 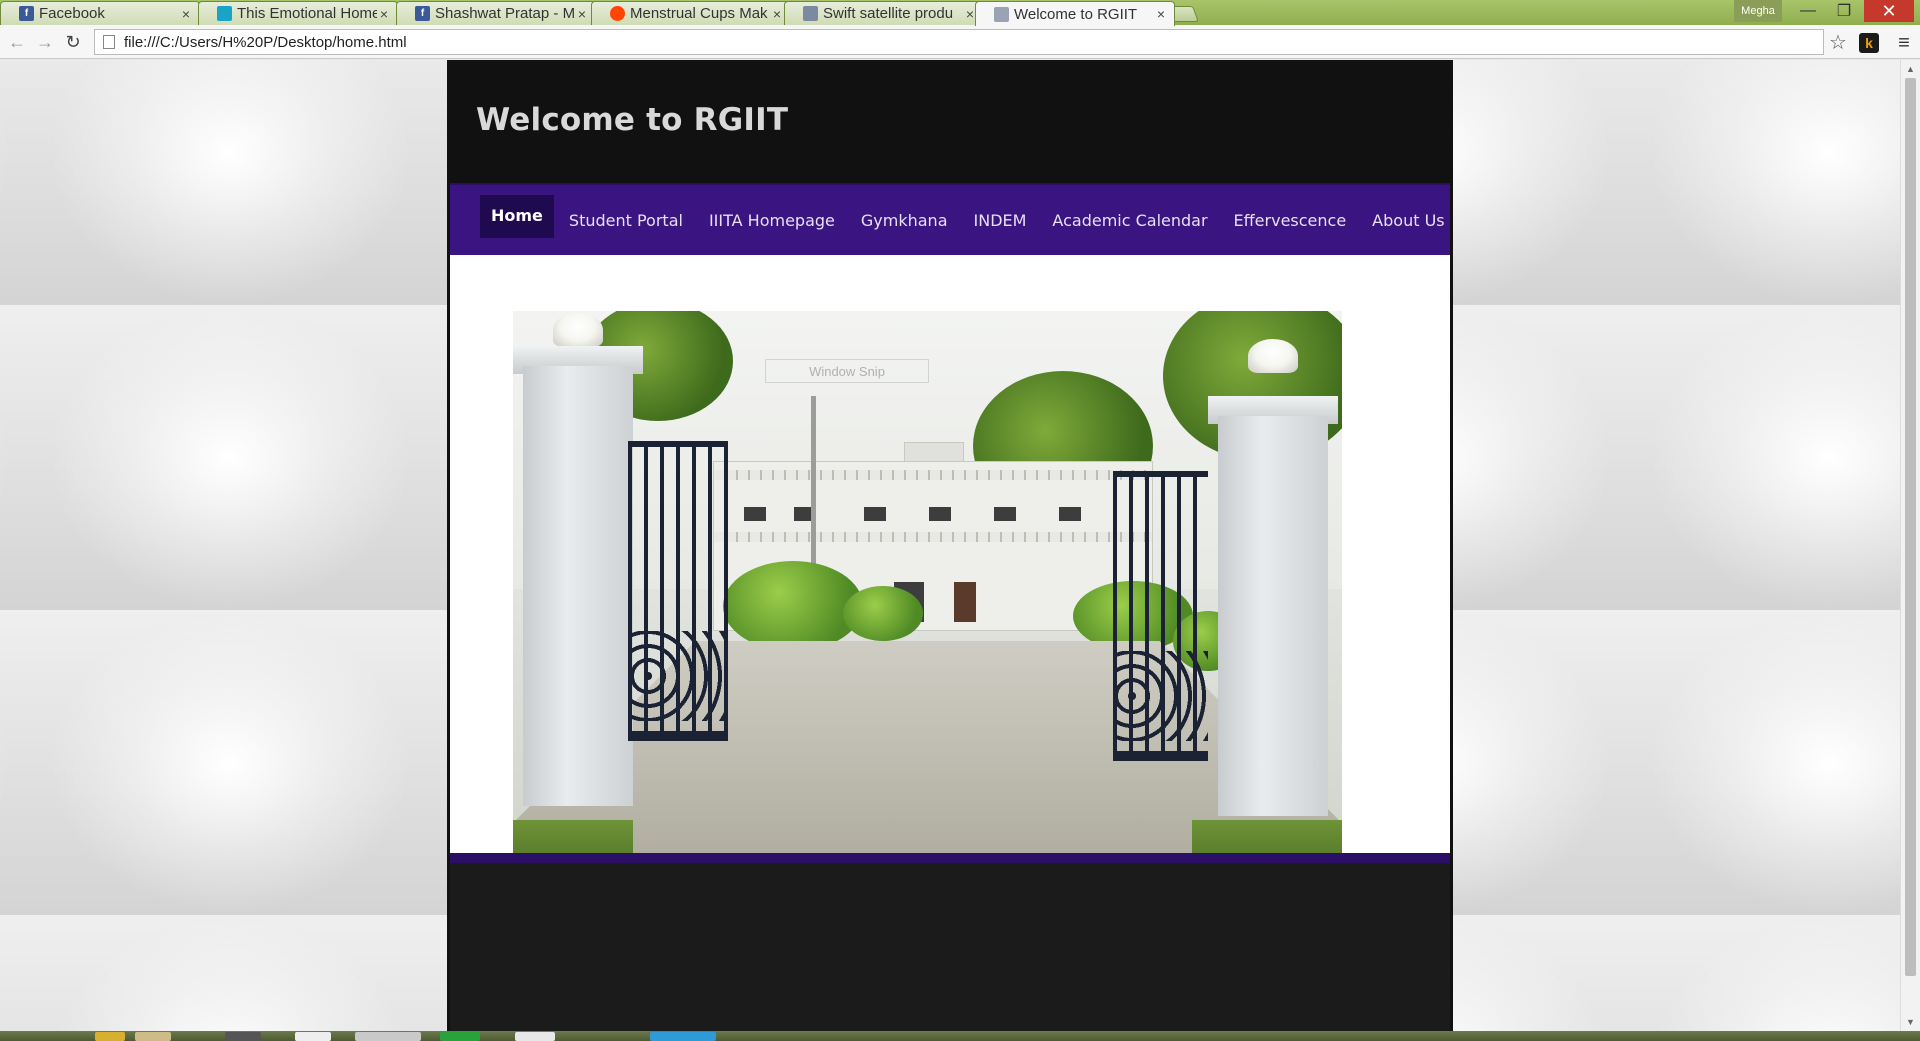 I want to click on footer-accent-bar, so click(x=950, y=858).